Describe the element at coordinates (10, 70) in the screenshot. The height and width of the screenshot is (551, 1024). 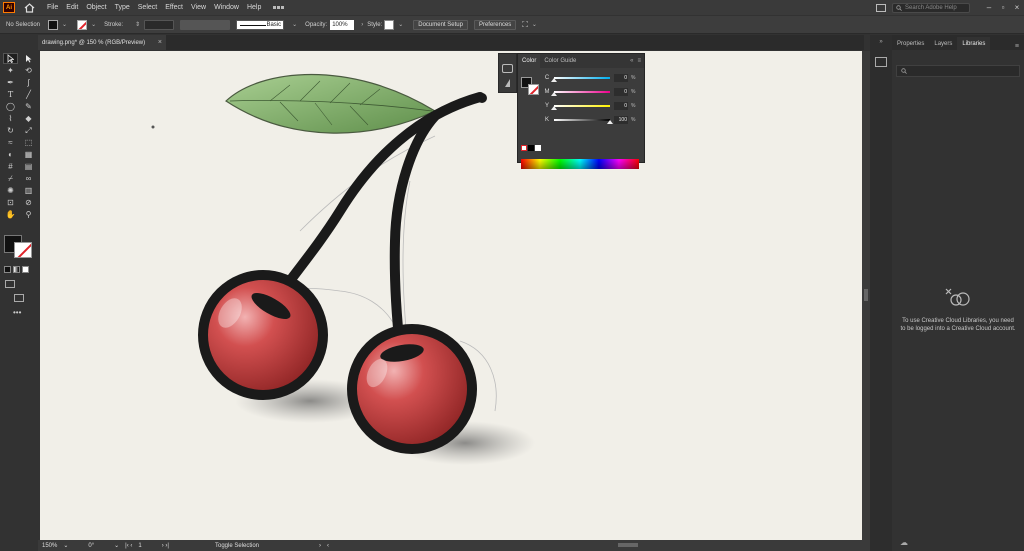
I see `magic-wand-tool-icon: ✦` at that location.